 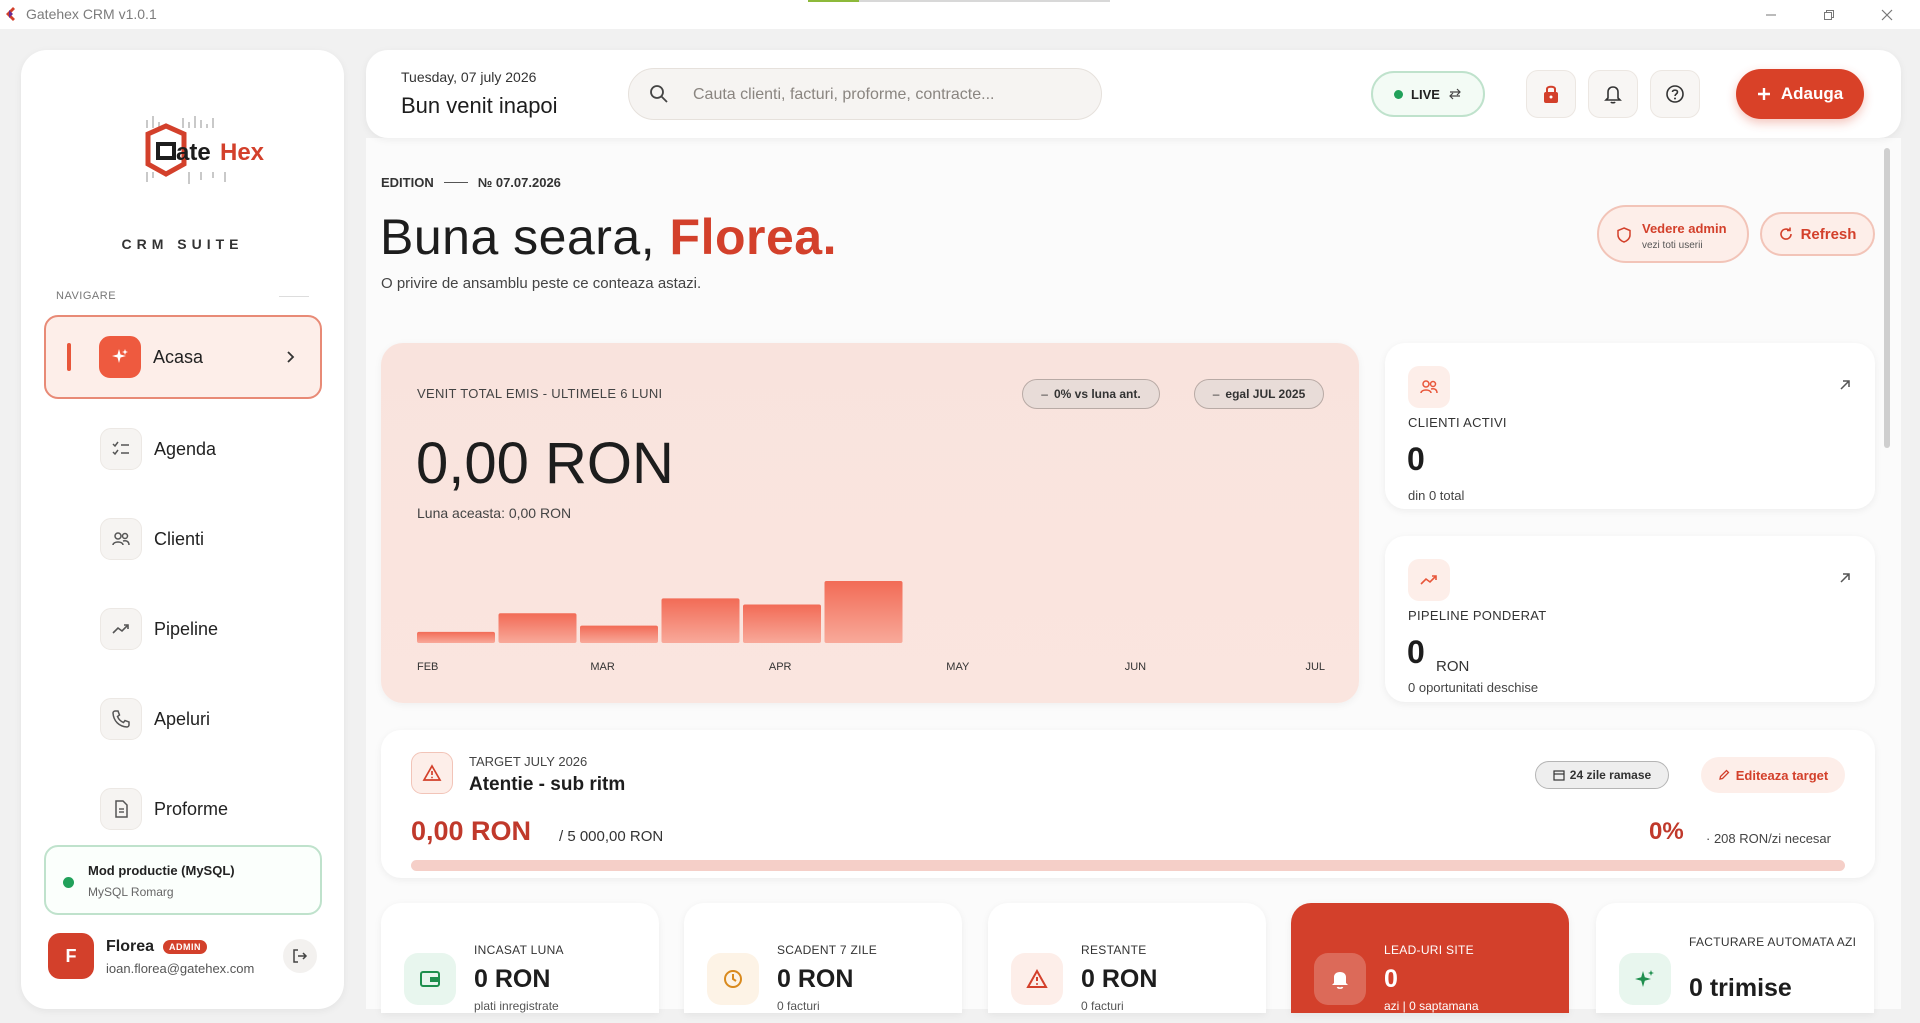 I want to click on live-toggle: LIVE, so click(x=1428, y=94).